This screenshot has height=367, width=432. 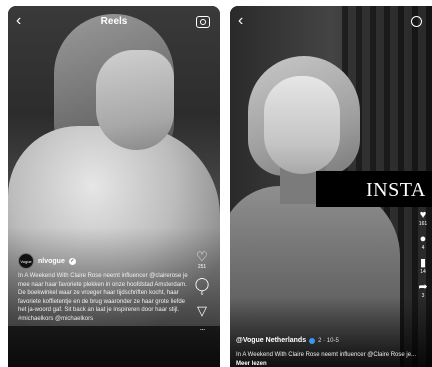 What do you see at coordinates (423, 272) in the screenshot?
I see `save-count: 14` at bounding box center [423, 272].